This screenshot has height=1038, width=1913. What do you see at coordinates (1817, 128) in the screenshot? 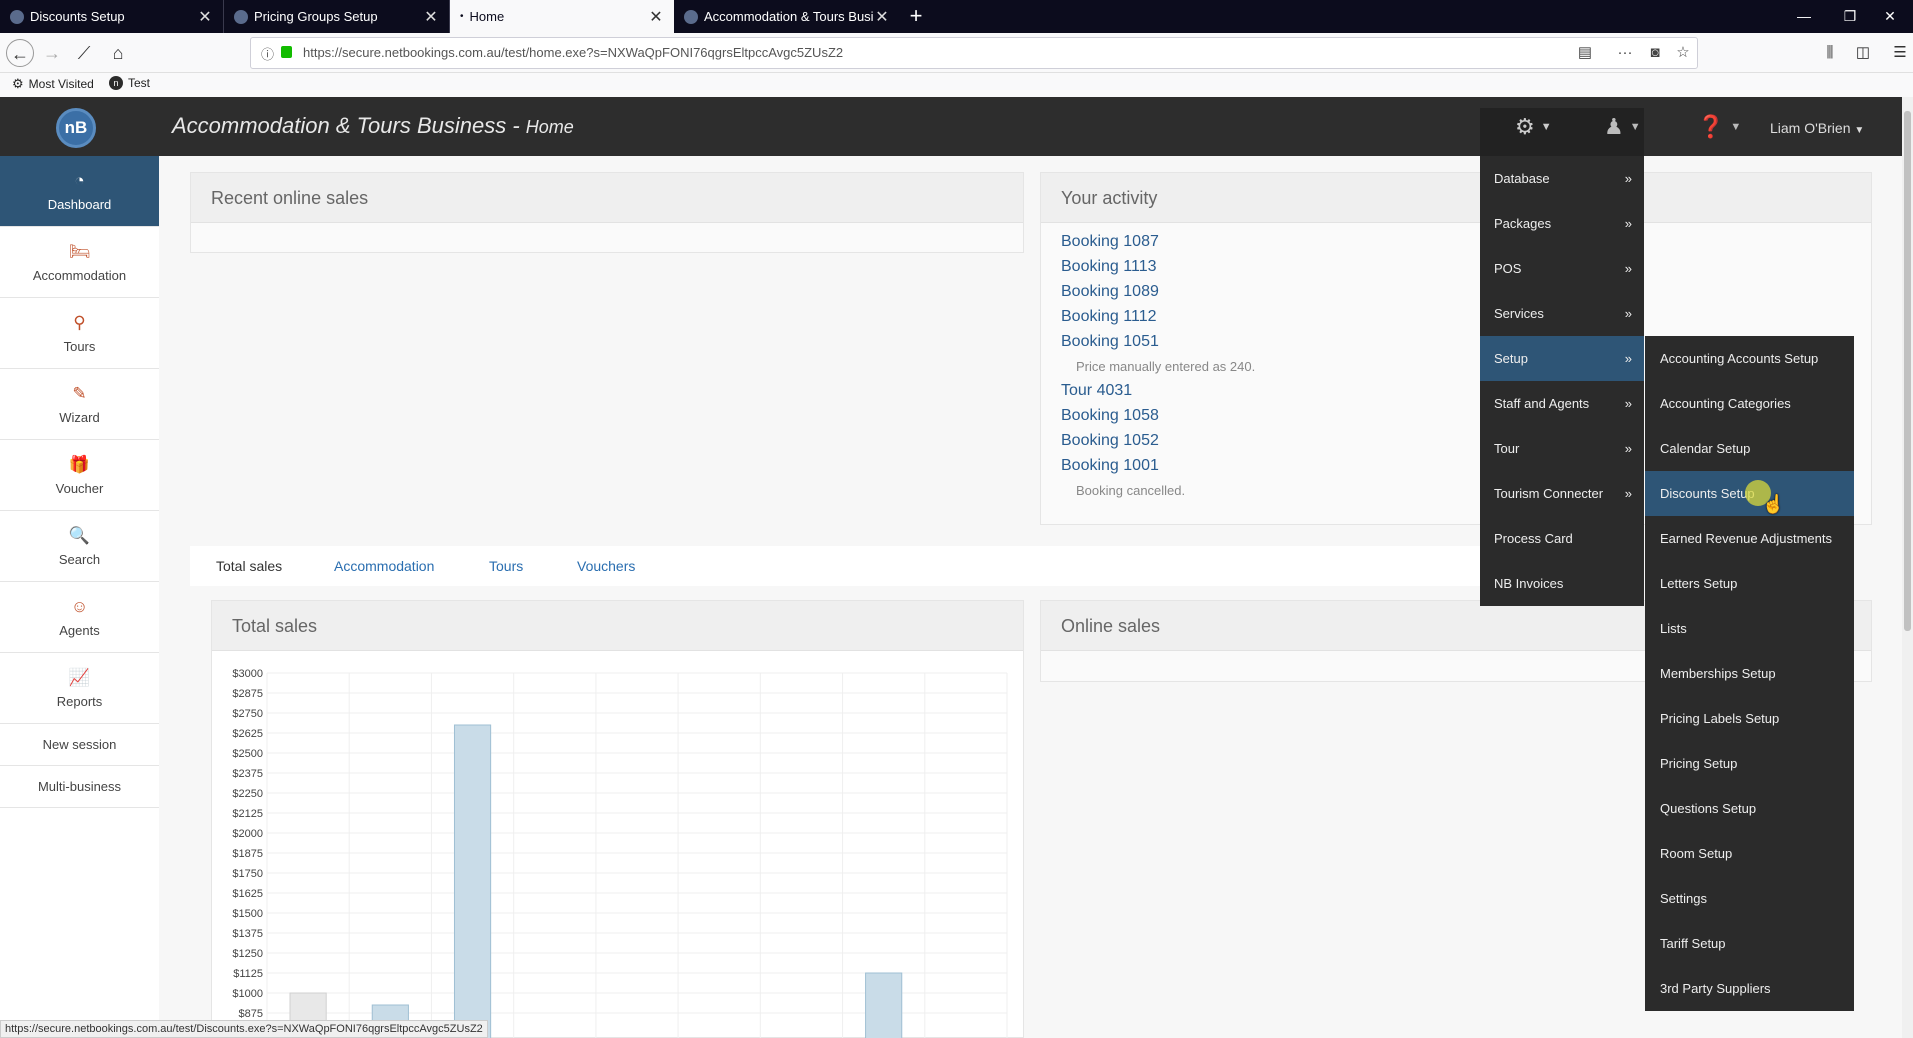
I see `user-menu-toggle: Liam O'Brien ▼` at bounding box center [1817, 128].